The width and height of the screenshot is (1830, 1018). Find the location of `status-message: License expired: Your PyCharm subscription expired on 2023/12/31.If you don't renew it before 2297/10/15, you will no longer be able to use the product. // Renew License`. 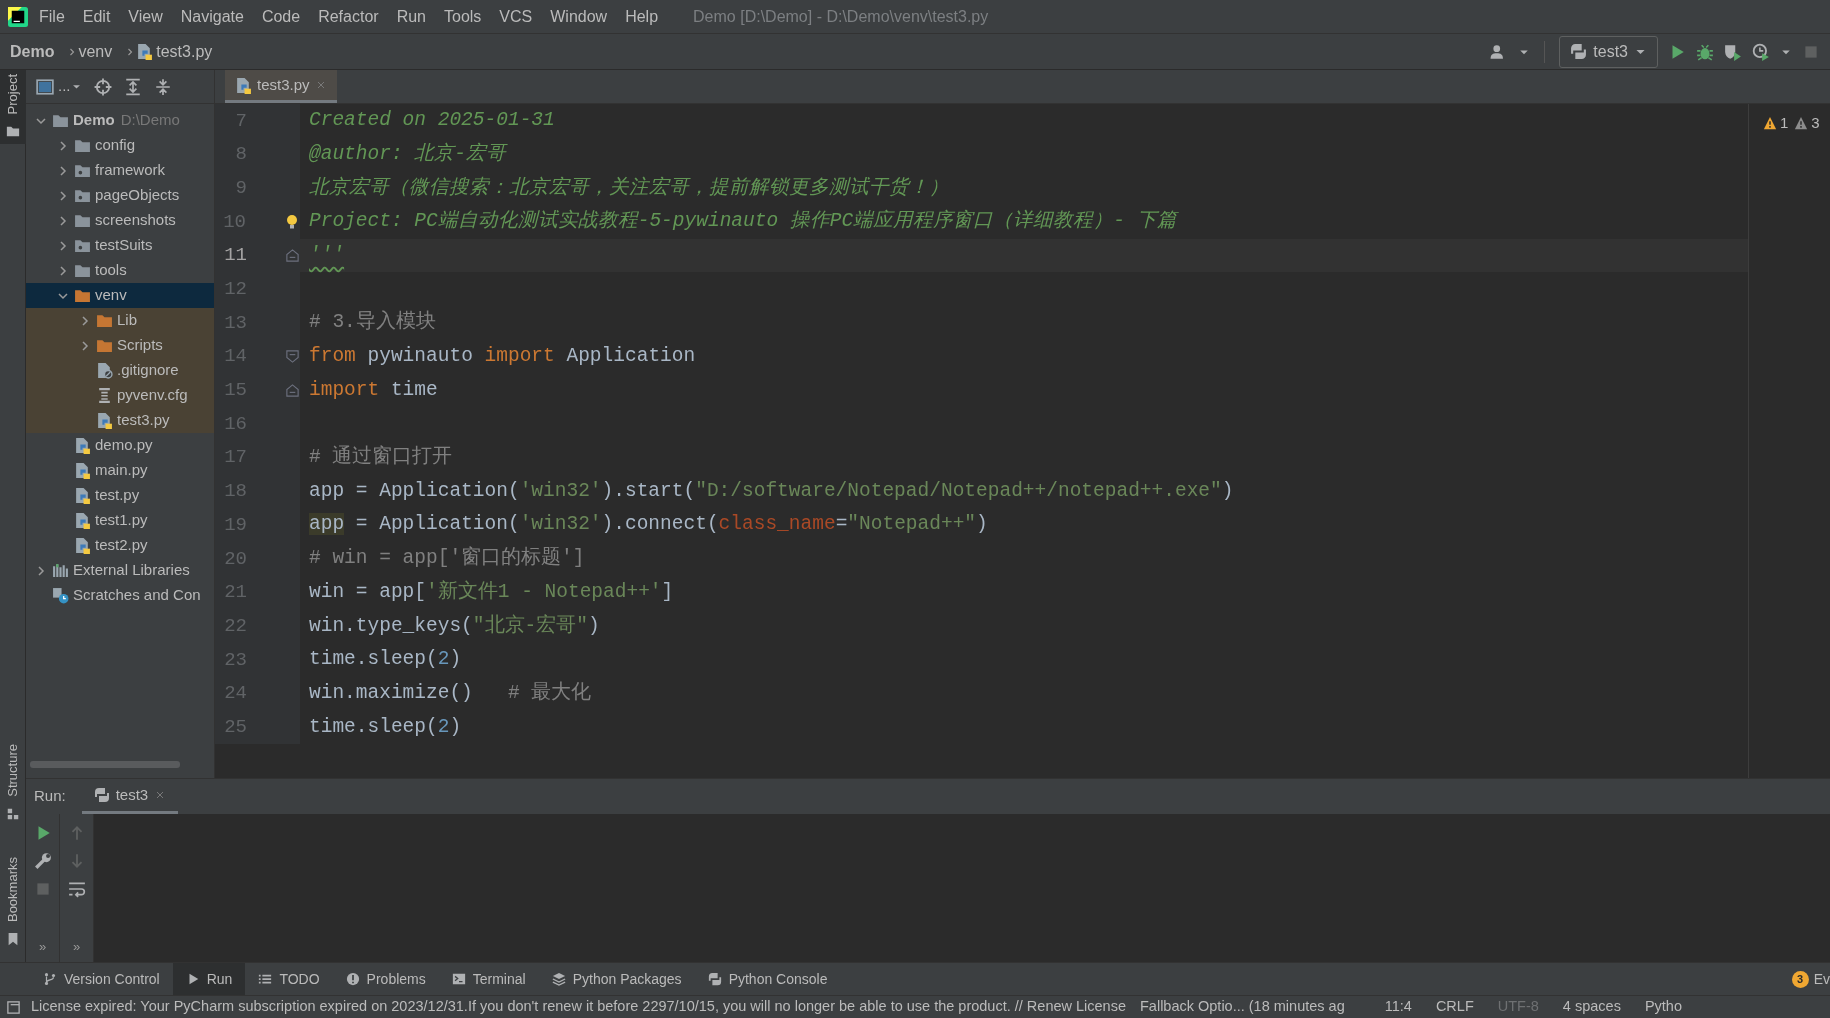

status-message: License expired: Your PyCharm subscription expired on 2023/12/31.If you don't renew it before 2297/10/15, you will no longer be able to use the product. // Renew License is located at coordinates (578, 1007).